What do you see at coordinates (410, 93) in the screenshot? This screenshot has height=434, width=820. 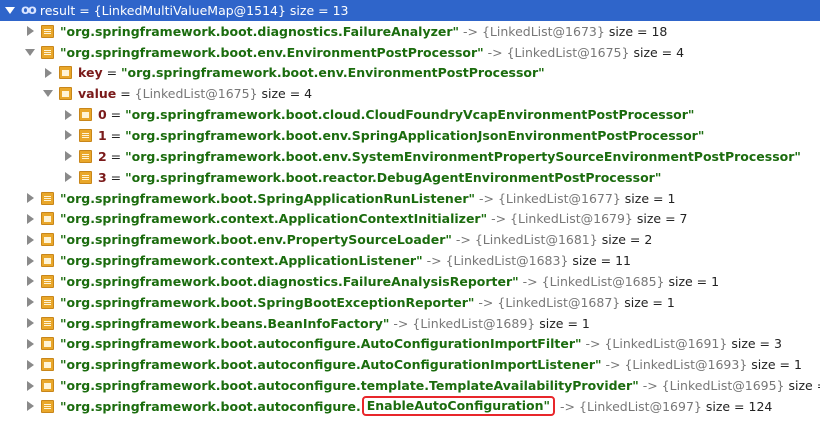 I see `tree-row-value: value = {LinkedList@1675} size = 4` at bounding box center [410, 93].